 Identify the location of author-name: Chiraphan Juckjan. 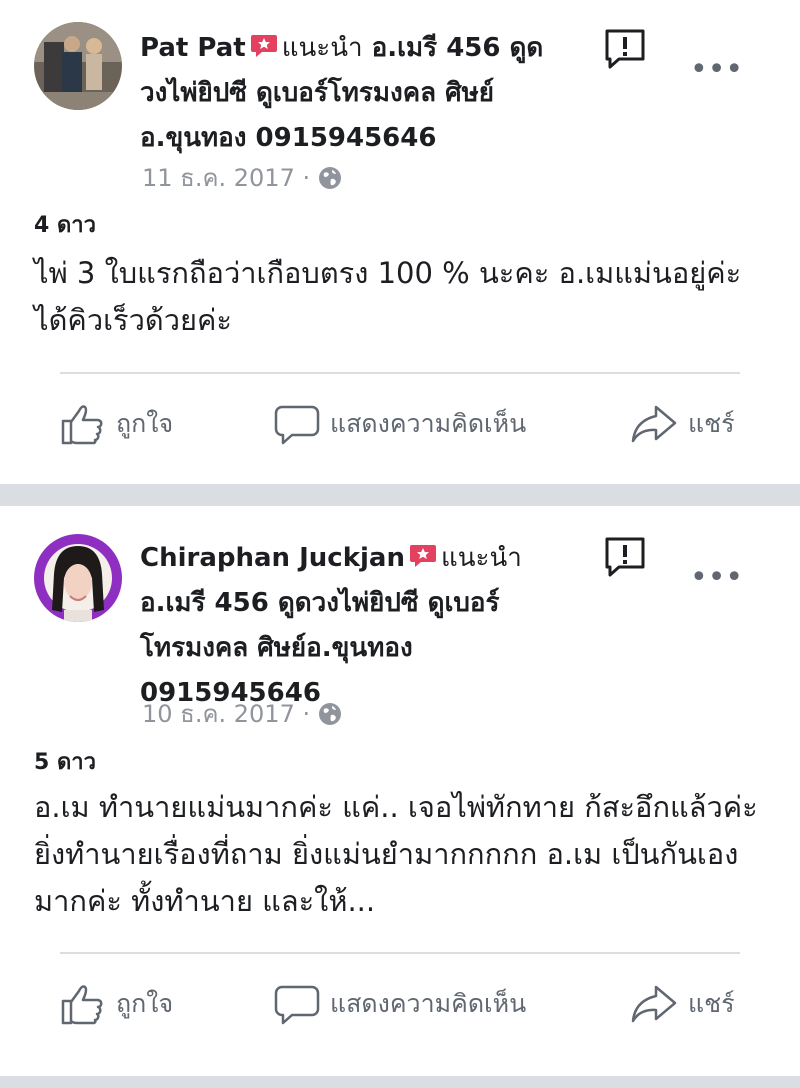
(272, 558).